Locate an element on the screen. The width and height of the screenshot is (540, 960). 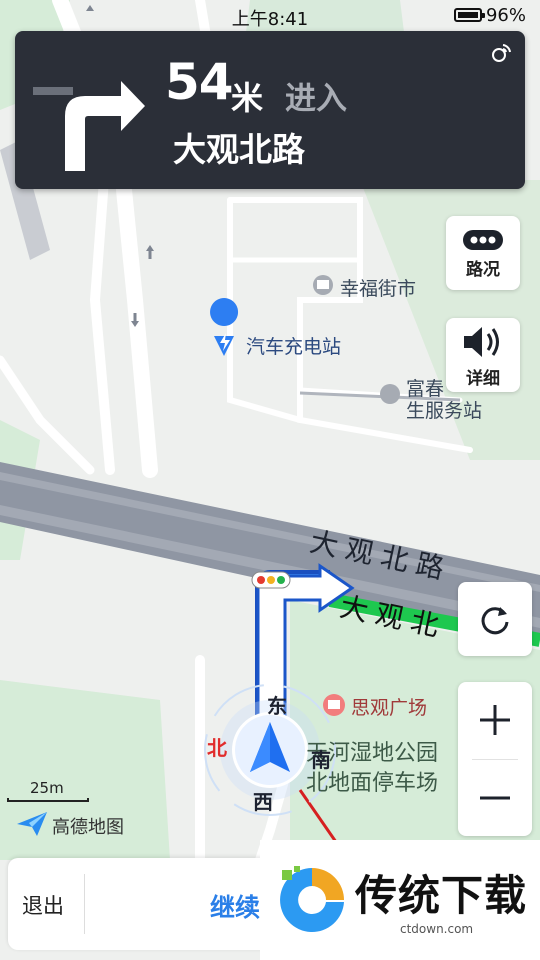
watermark-logo-icon is located at coordinates (312, 899).